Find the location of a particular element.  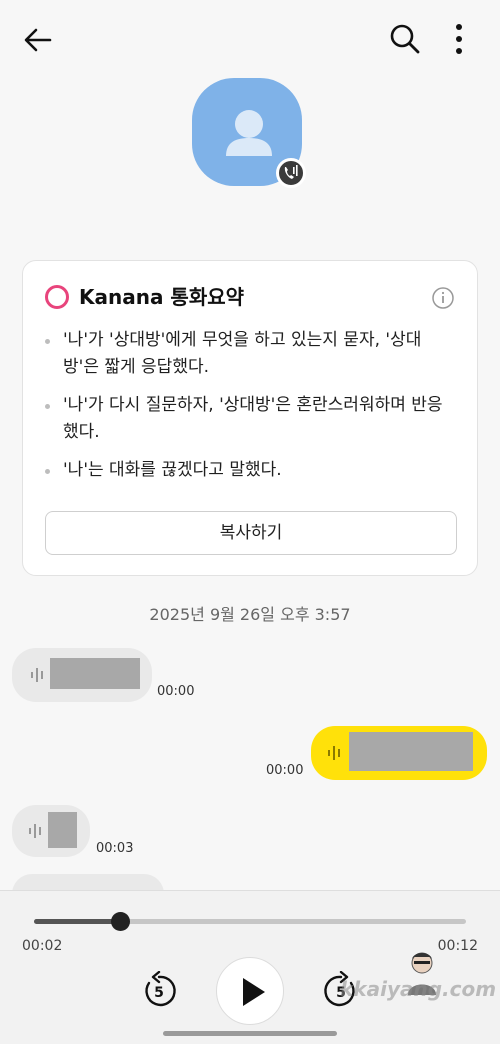

home-indicator is located at coordinates (250, 1033).